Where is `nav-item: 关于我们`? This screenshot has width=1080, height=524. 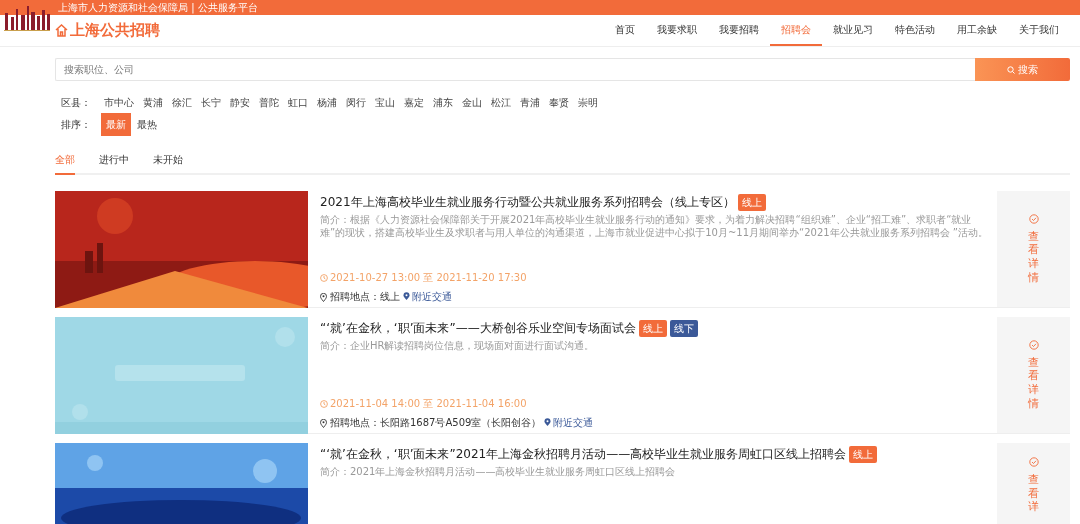
nav-item: 关于我们 is located at coordinates (1039, 30).